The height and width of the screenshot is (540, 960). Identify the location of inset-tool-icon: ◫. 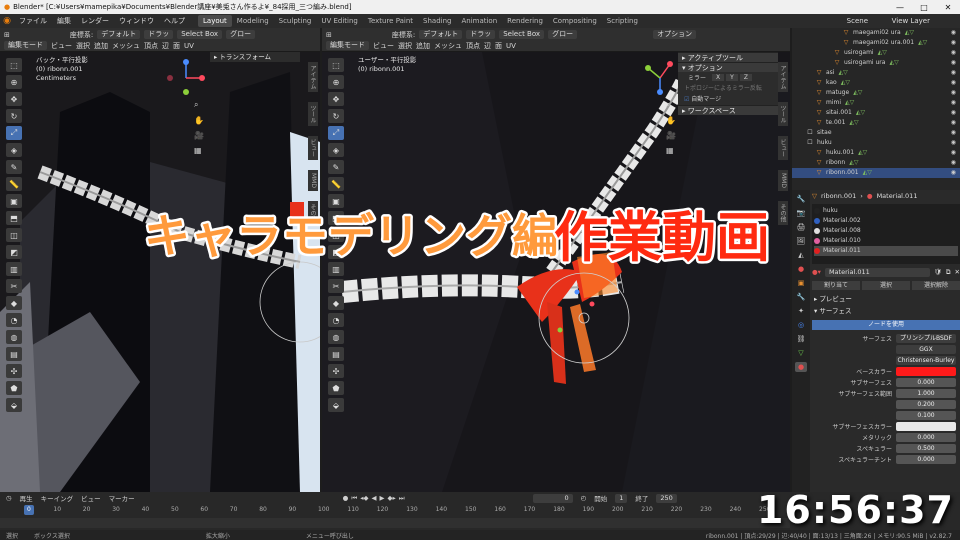
(14, 235).